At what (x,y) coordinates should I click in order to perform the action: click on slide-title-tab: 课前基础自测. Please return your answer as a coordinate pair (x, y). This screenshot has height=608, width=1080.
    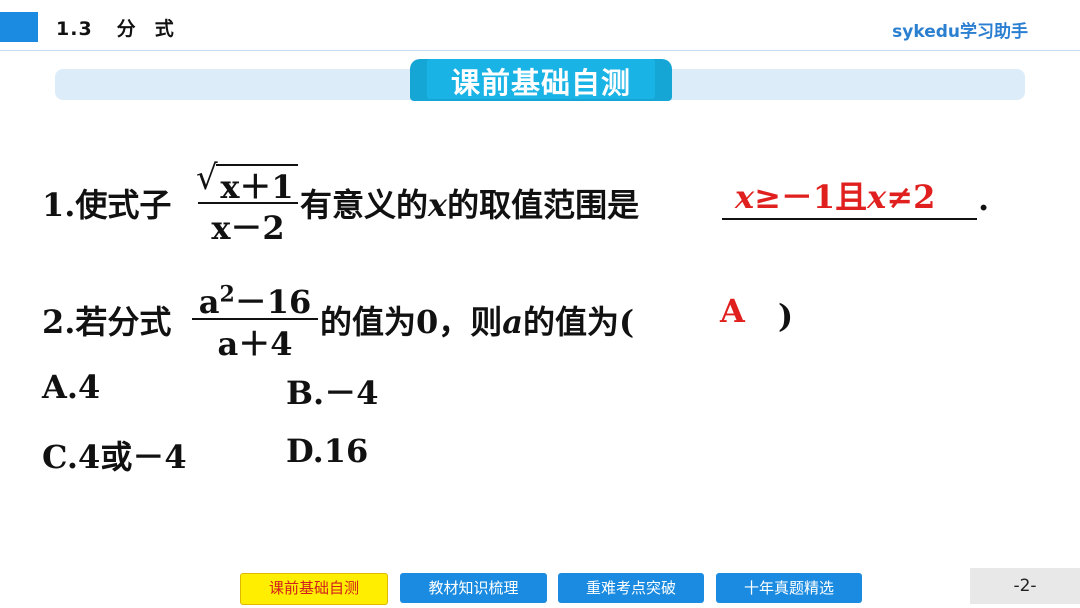
    Looking at the image, I should click on (541, 78).